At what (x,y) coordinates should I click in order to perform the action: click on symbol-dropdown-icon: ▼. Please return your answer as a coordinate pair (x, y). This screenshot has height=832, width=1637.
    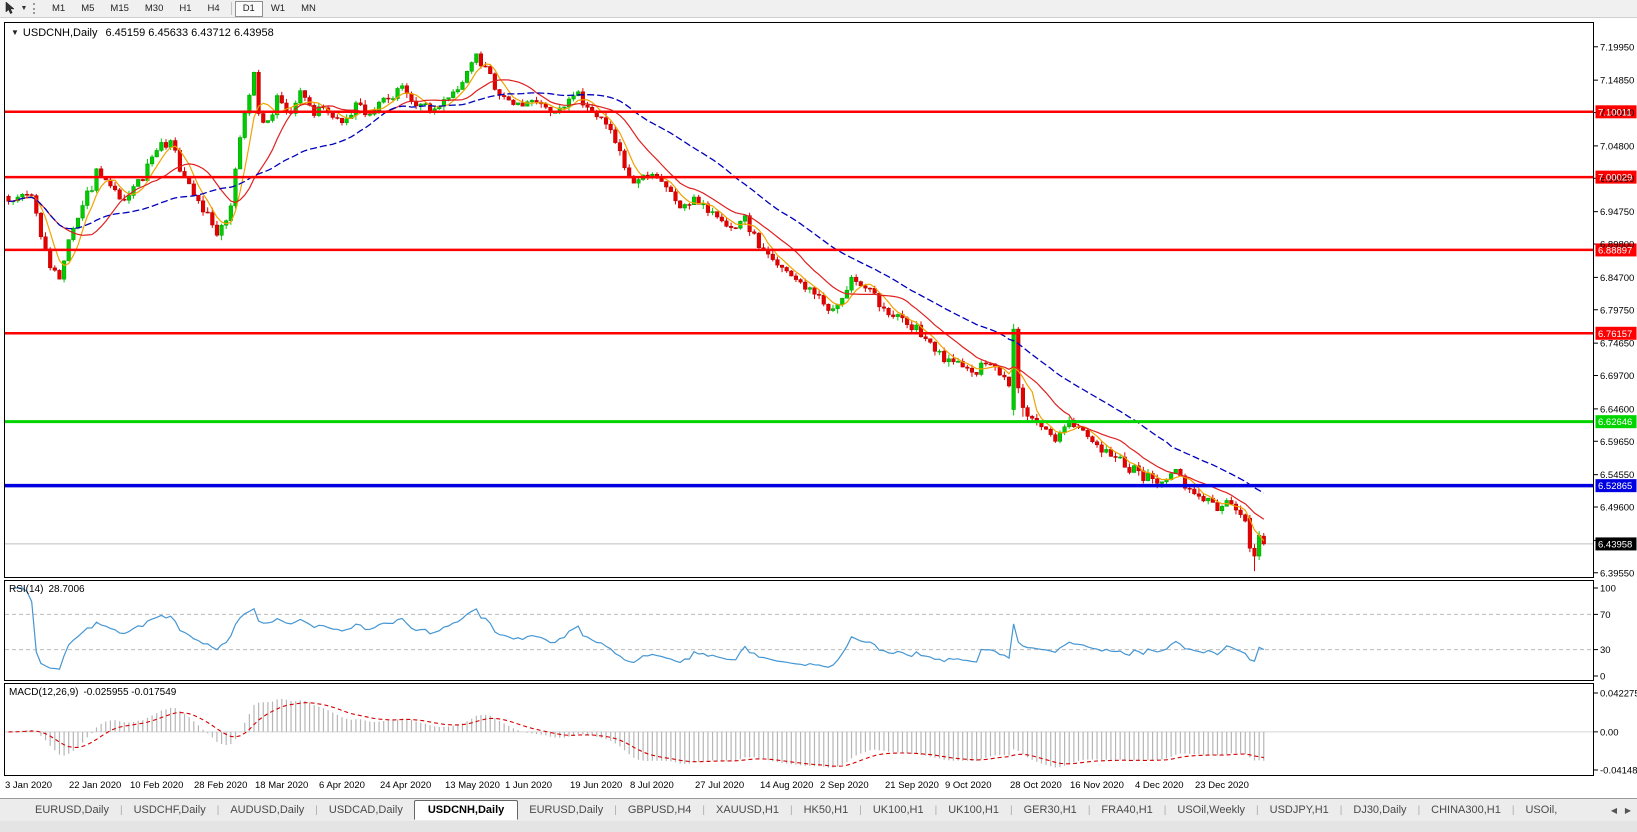
    Looking at the image, I should click on (15, 32).